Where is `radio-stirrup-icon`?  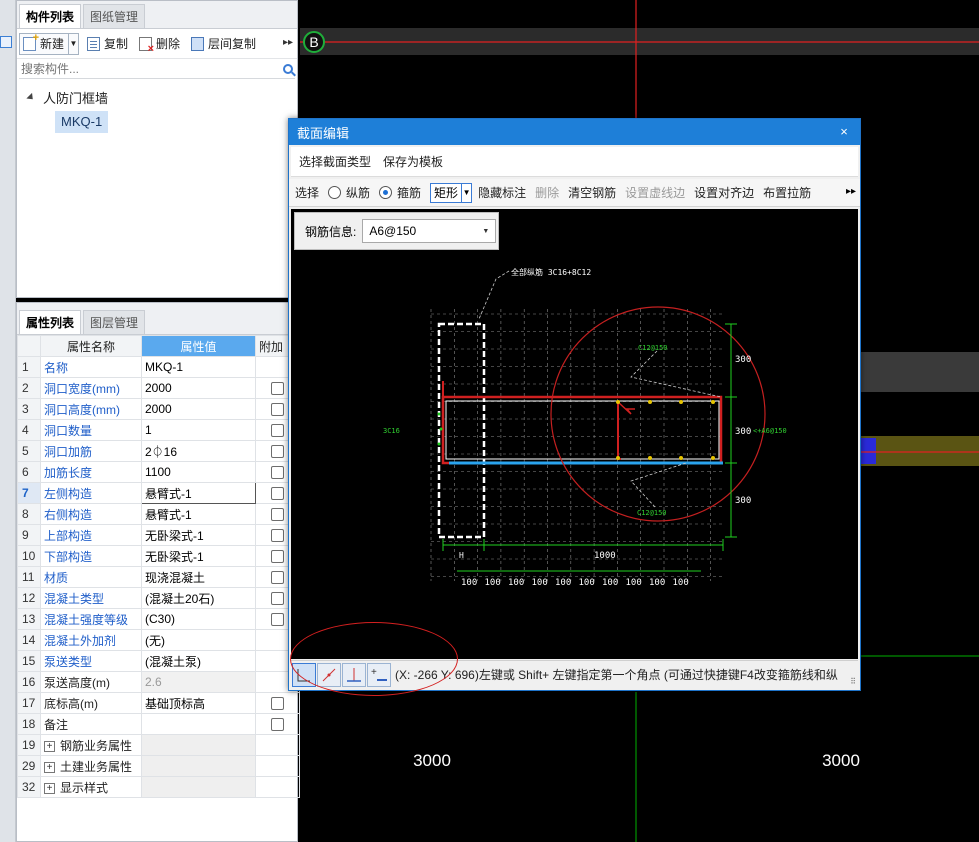
radio-stirrup-icon is located at coordinates (386, 192).